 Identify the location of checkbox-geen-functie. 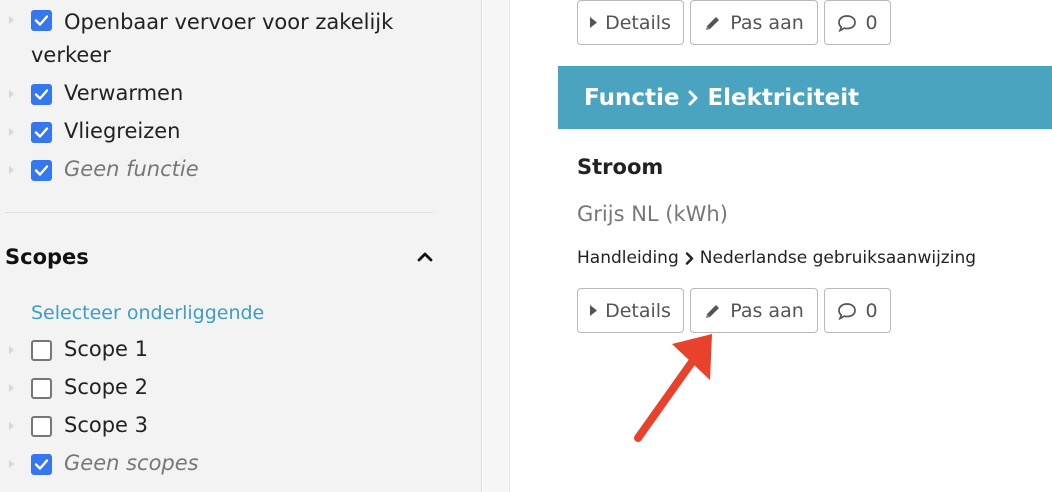
(41, 170).